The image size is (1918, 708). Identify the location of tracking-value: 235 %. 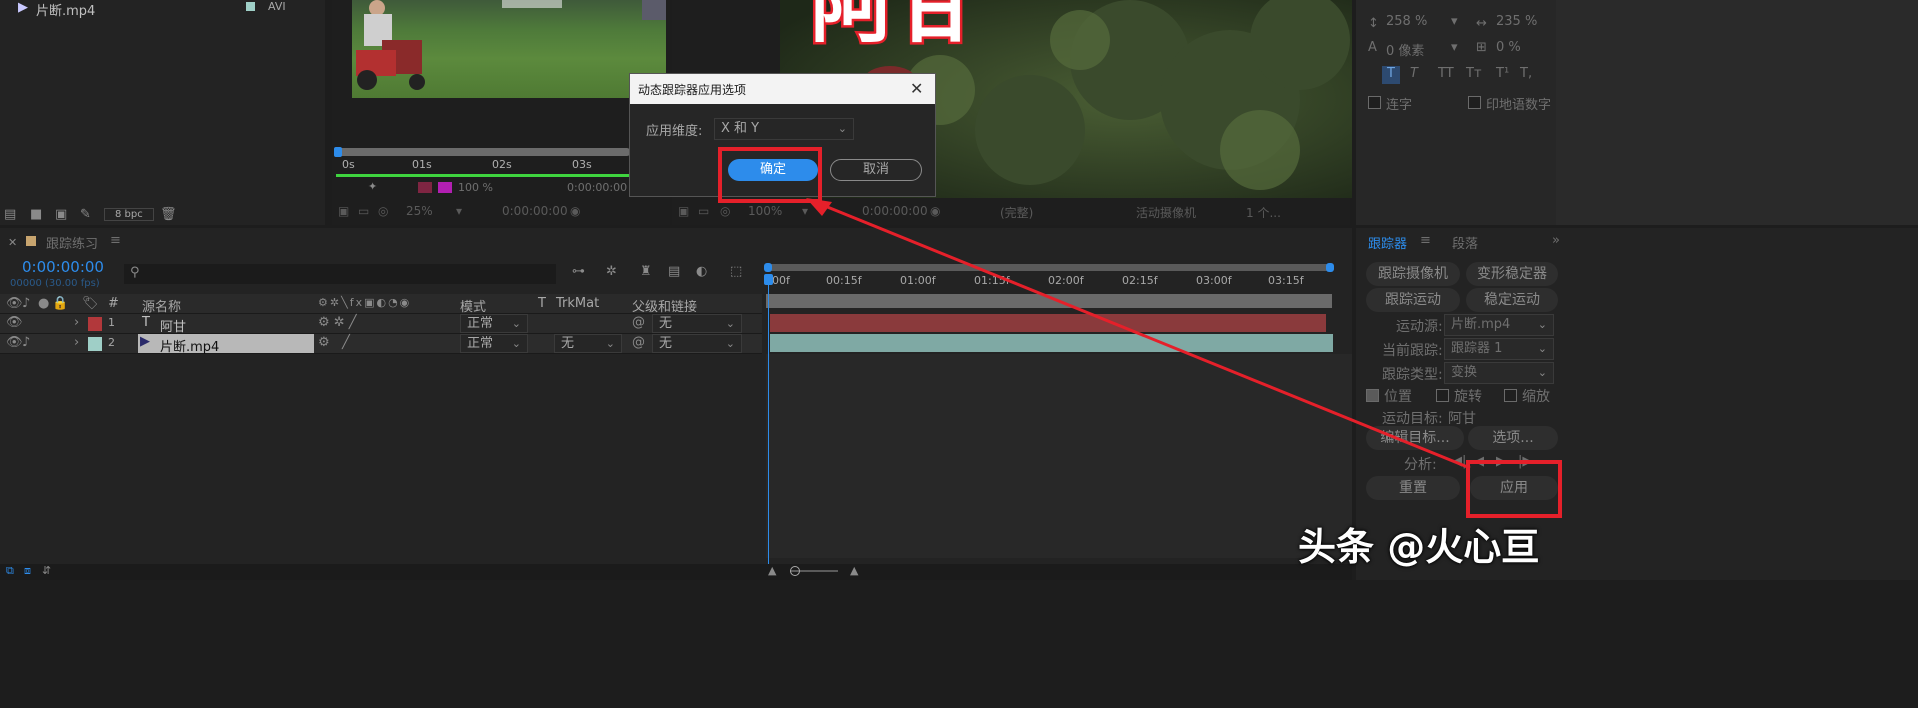
(1516, 21).